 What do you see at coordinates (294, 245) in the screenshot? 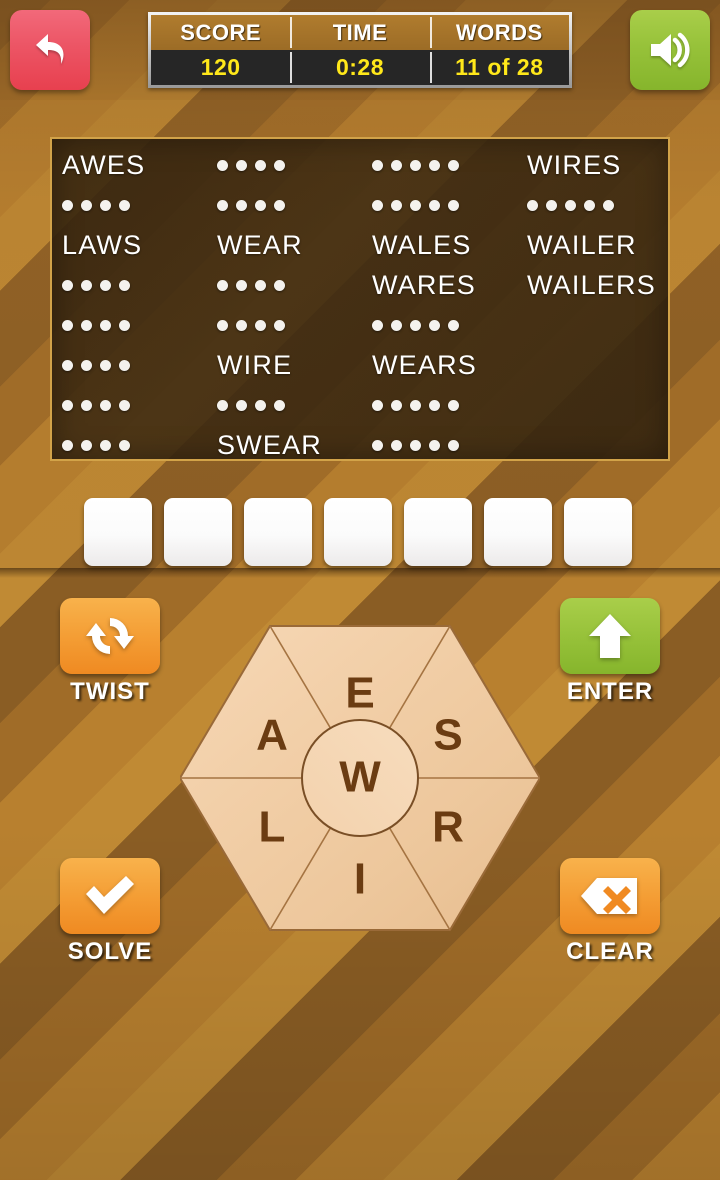
I see `word-cell-found: WEAR` at bounding box center [294, 245].